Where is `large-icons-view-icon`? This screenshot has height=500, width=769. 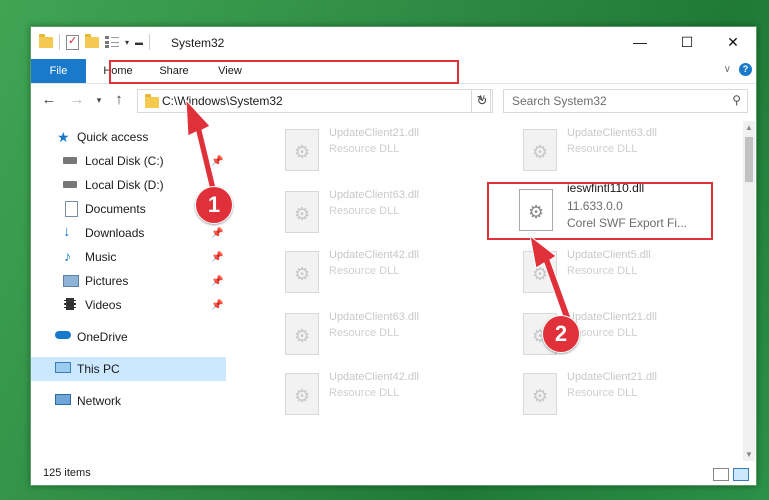
large-icons-view-icon is located at coordinates (741, 474).